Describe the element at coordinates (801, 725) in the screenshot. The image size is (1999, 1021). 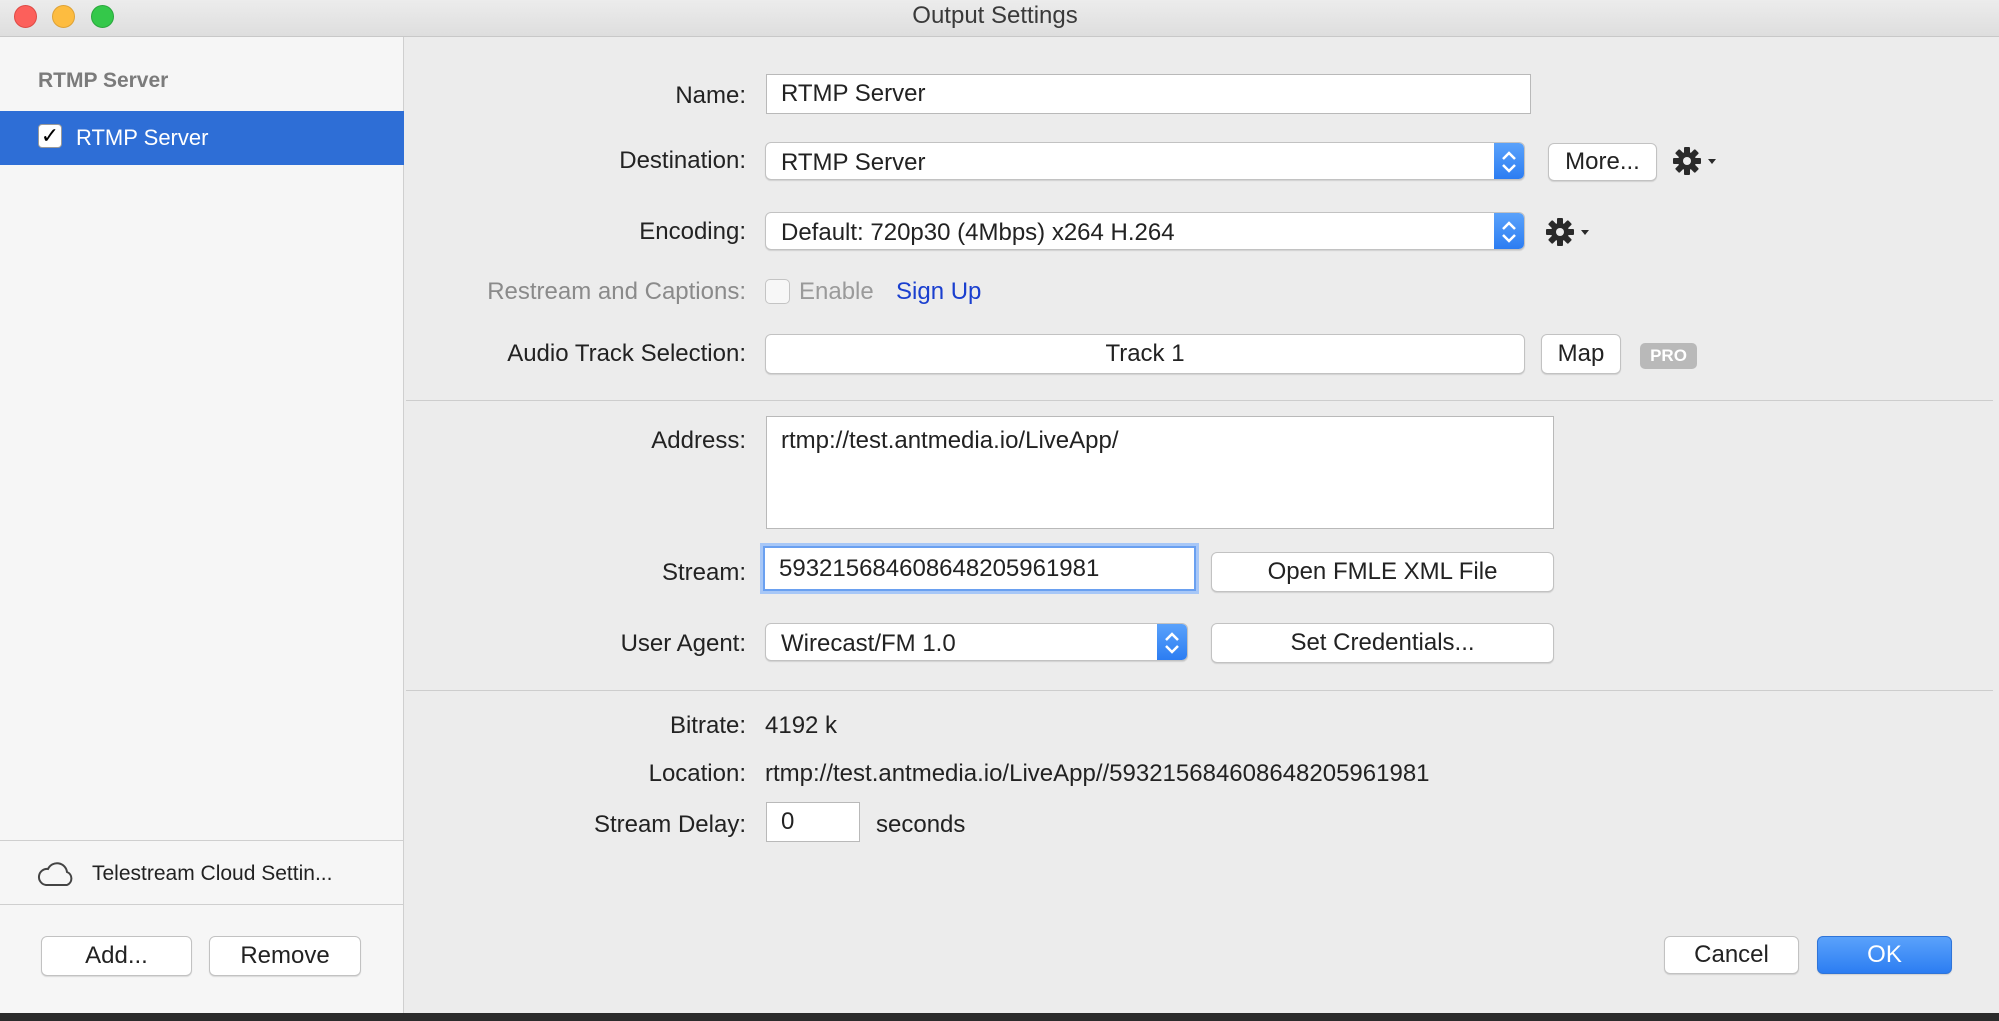
I see `bitrate-value: 4192 k` at that location.